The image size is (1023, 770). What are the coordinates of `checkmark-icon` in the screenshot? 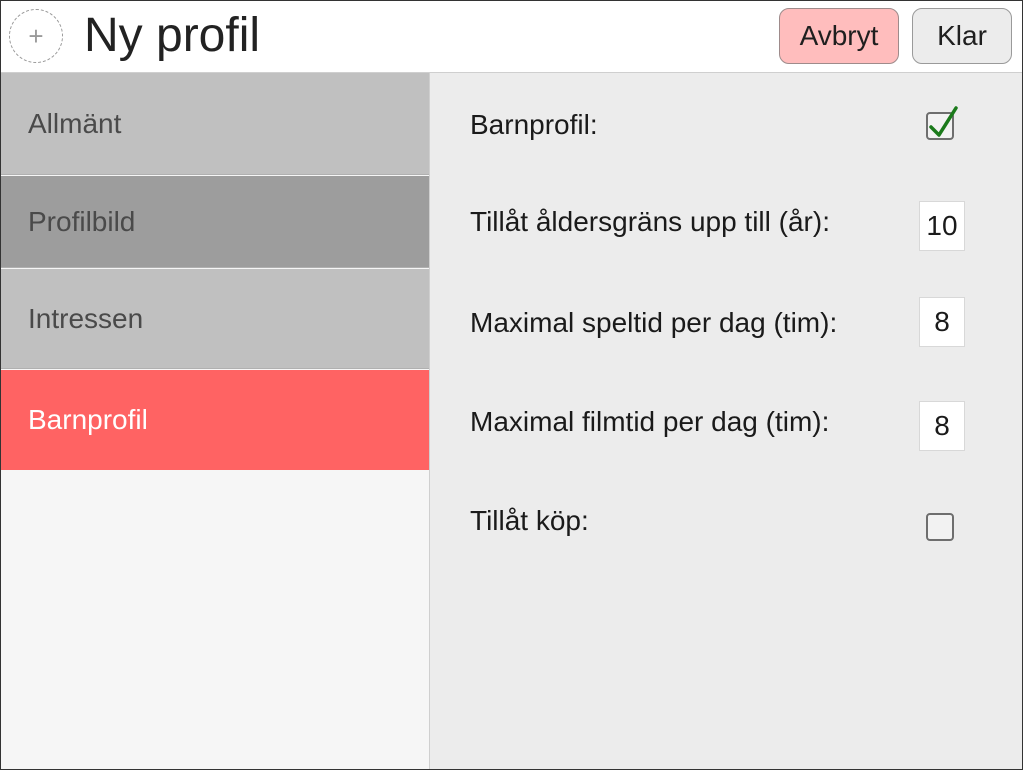 It's located at (943, 121).